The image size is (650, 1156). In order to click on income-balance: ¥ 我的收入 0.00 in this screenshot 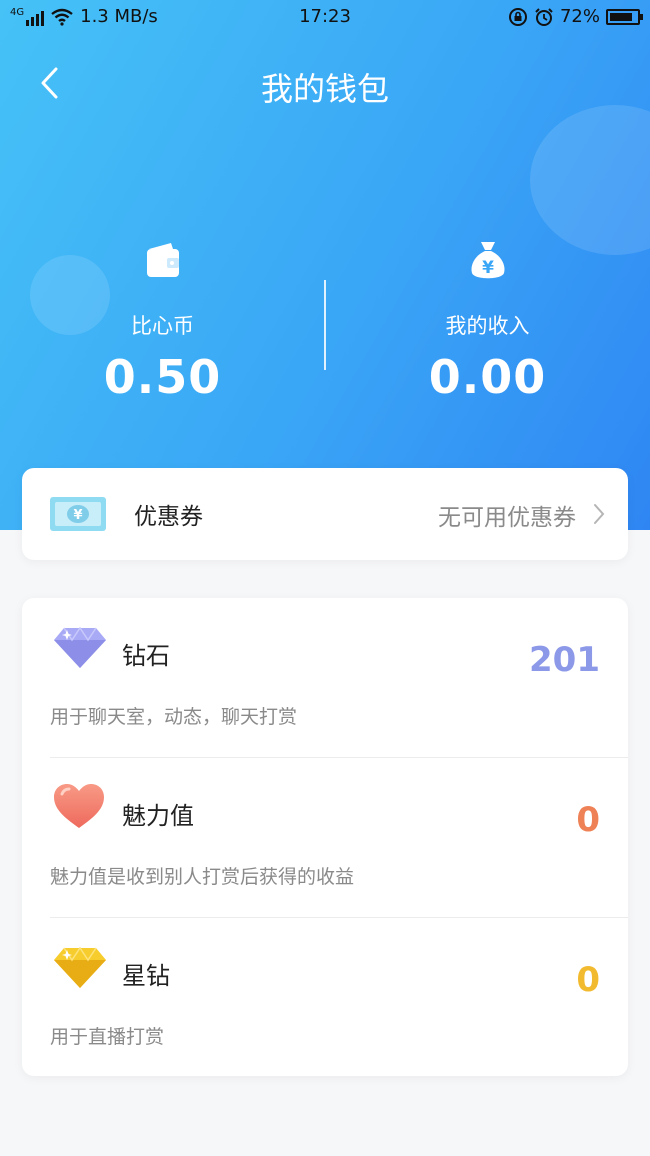, I will do `click(487, 322)`.